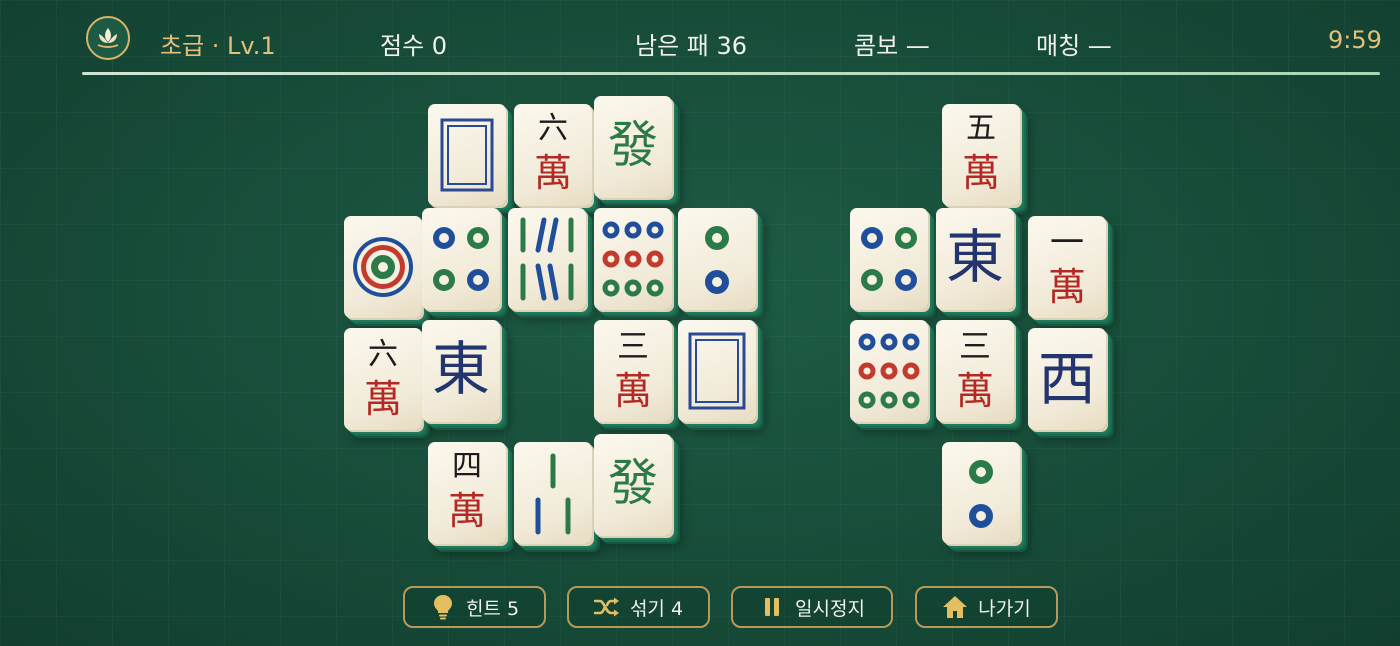 The height and width of the screenshot is (646, 1400). Describe the element at coordinates (955, 607) in the screenshot. I see `home-icon` at that location.